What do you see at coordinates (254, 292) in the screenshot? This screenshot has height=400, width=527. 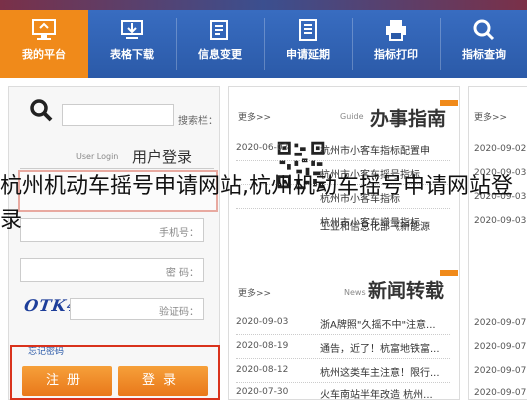 I see `news-more-link: 更多>>` at bounding box center [254, 292].